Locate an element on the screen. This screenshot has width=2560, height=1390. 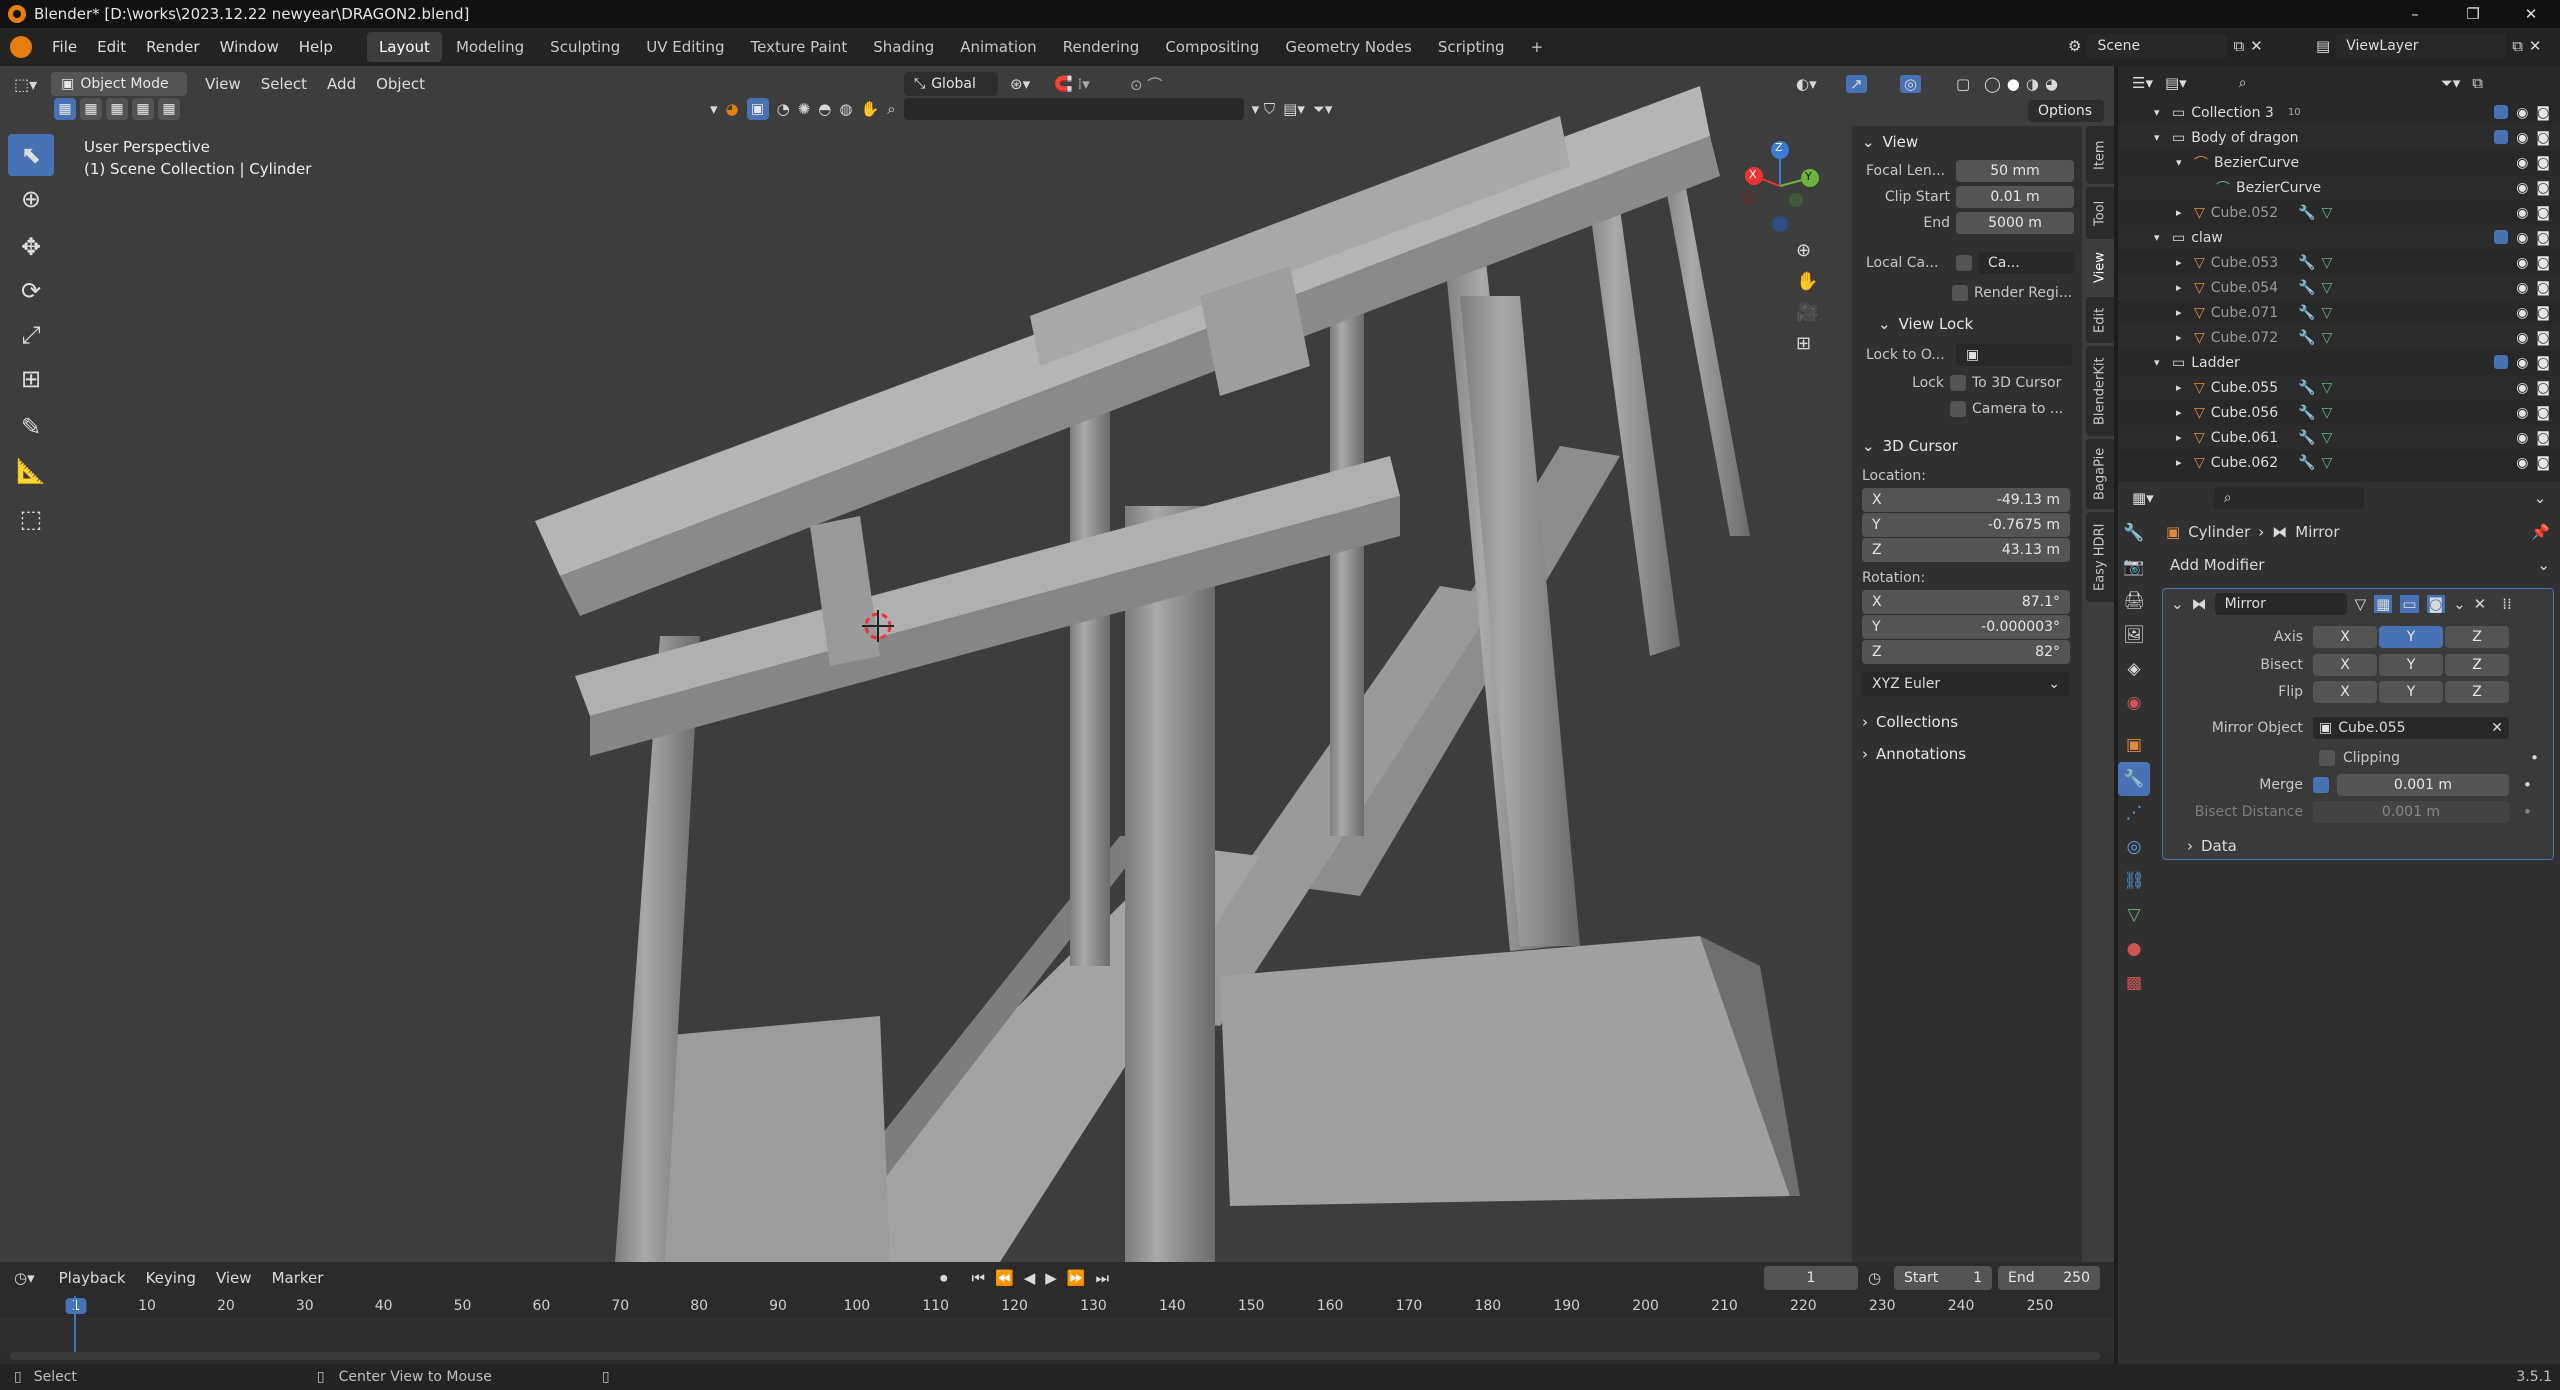
cursor-rotation-x: X 87.1° is located at coordinates (1966, 602).